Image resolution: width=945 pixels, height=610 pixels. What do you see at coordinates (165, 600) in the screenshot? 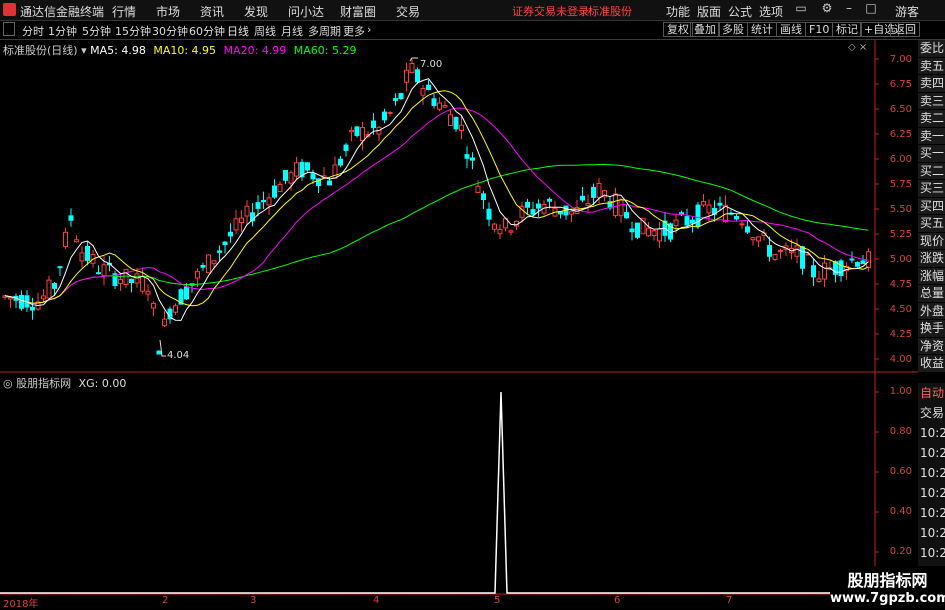
I see `date-tick: 2` at bounding box center [165, 600].